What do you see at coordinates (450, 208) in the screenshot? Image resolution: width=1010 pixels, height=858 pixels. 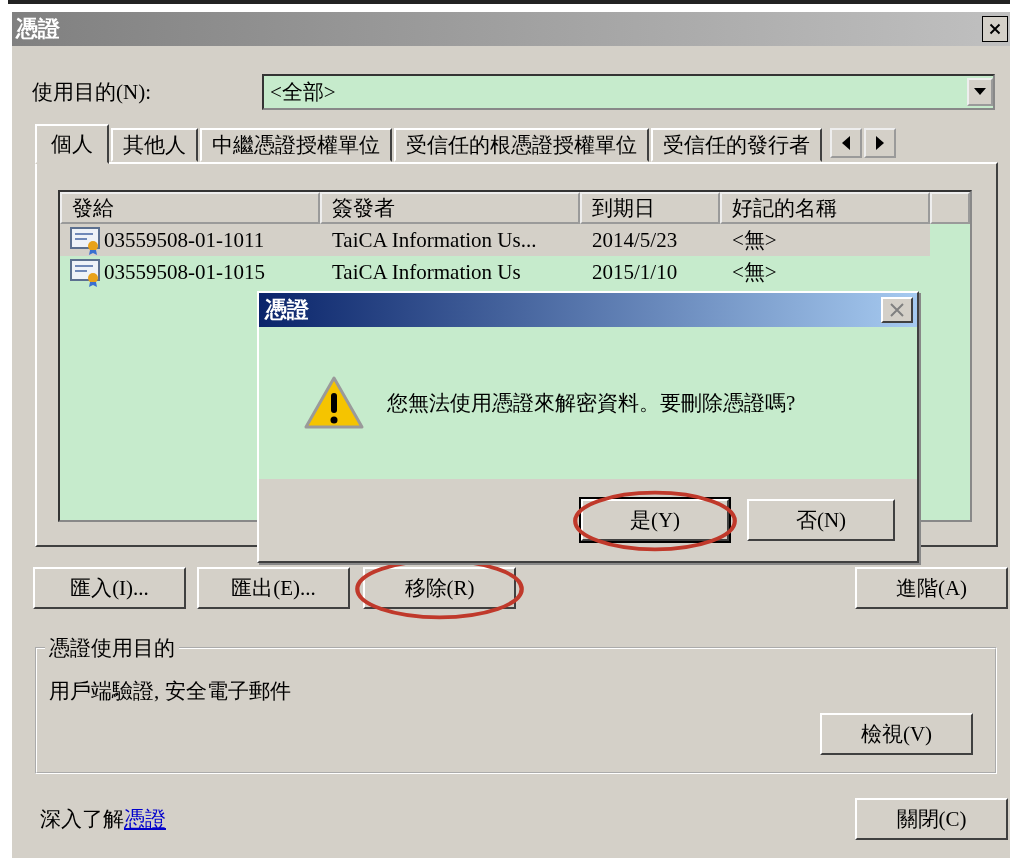 I see `column-header: 簽發者` at bounding box center [450, 208].